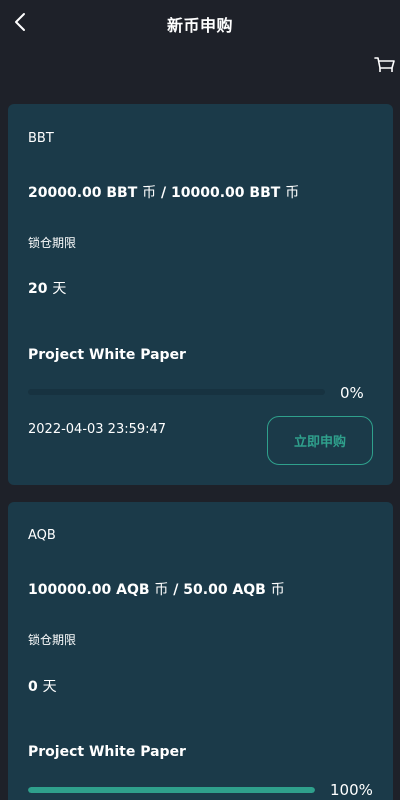 The height and width of the screenshot is (800, 400). I want to click on cart-button, so click(385, 66).